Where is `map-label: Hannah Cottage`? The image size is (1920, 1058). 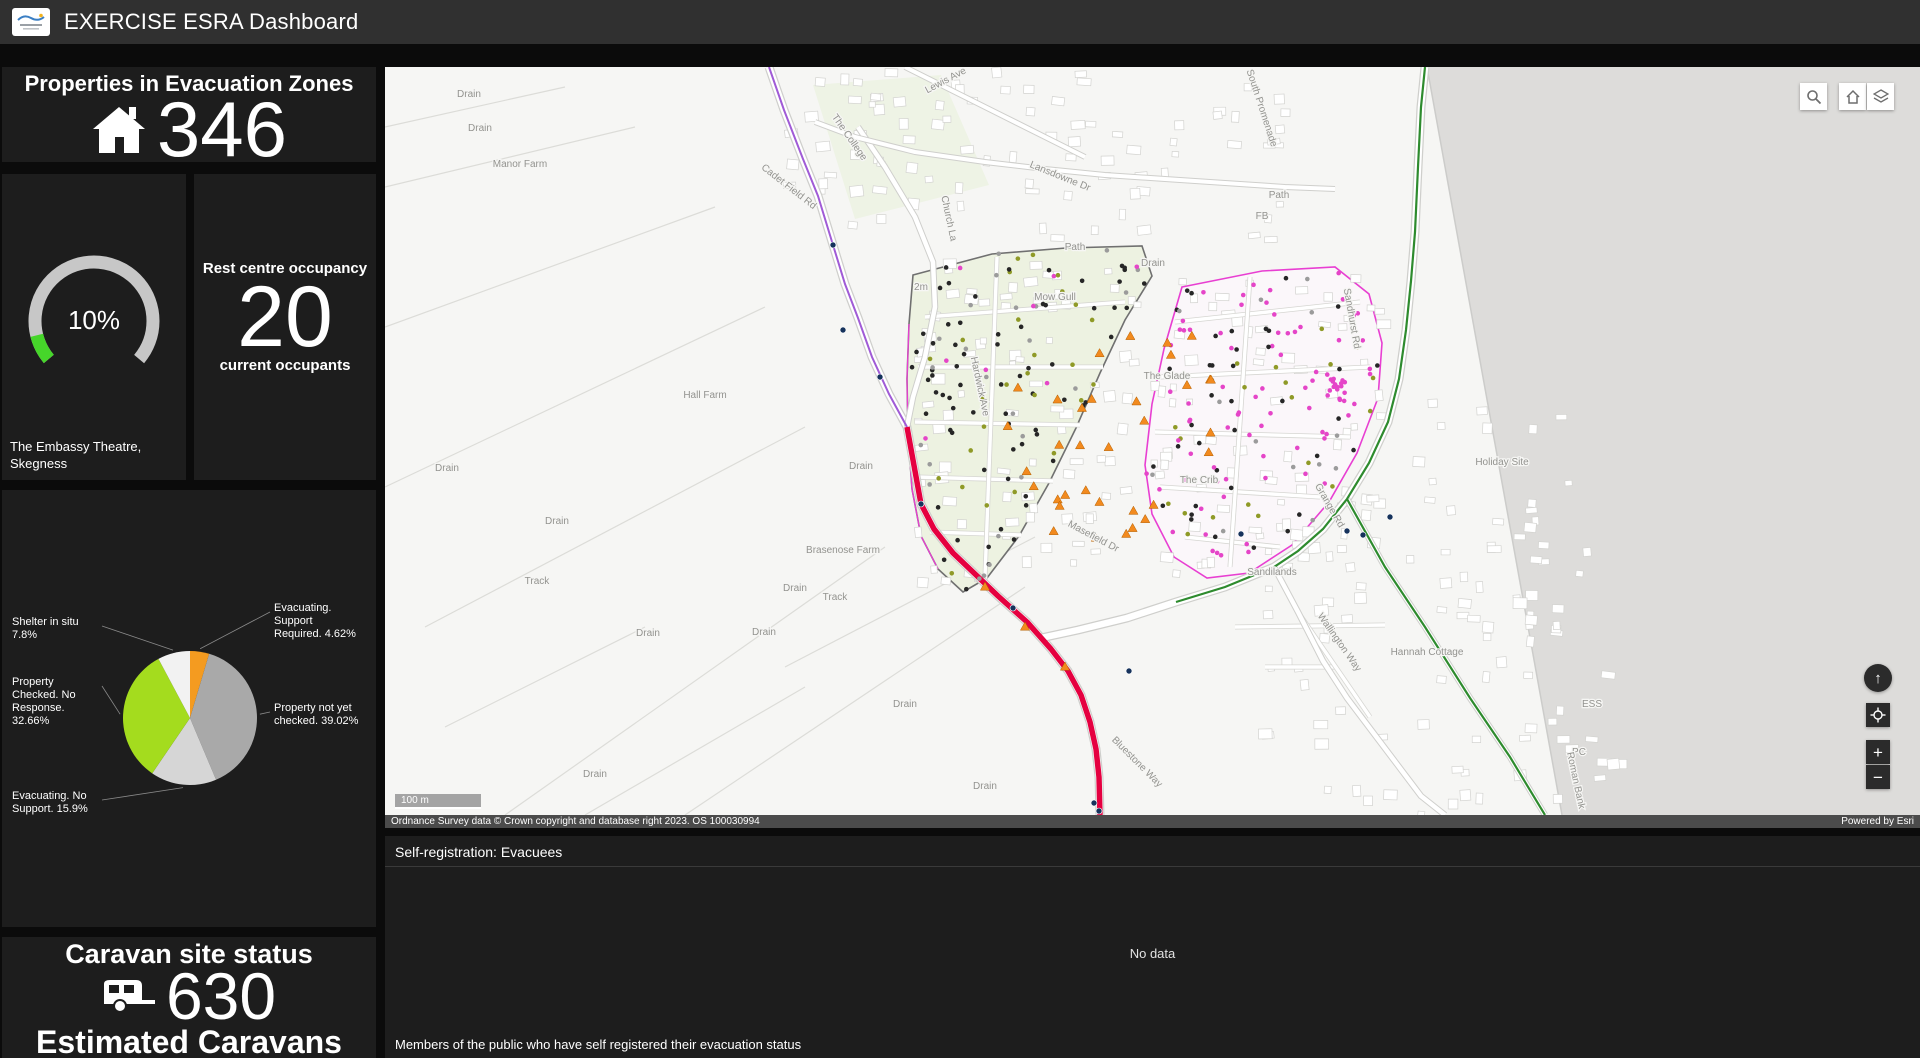
map-label: Hannah Cottage is located at coordinates (1427, 652).